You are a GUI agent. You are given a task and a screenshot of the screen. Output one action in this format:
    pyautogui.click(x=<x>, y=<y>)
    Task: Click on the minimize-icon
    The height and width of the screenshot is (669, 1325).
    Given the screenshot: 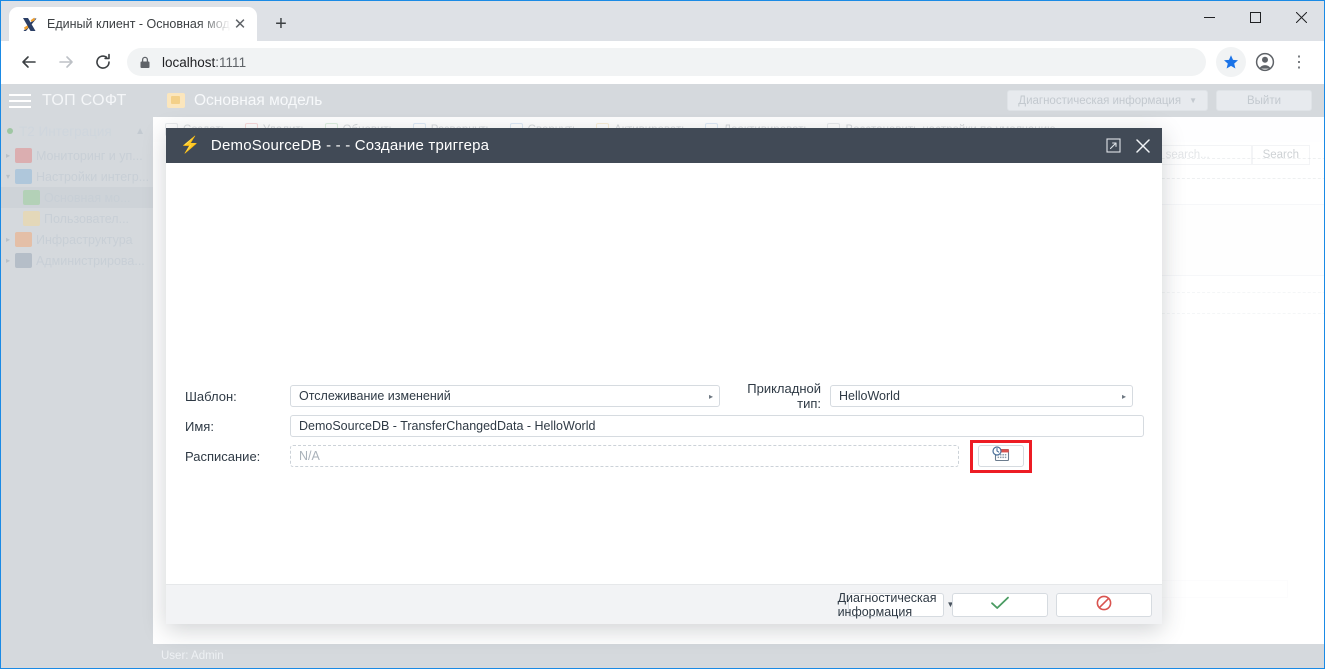 What is the action you would take?
    pyautogui.click(x=1209, y=17)
    